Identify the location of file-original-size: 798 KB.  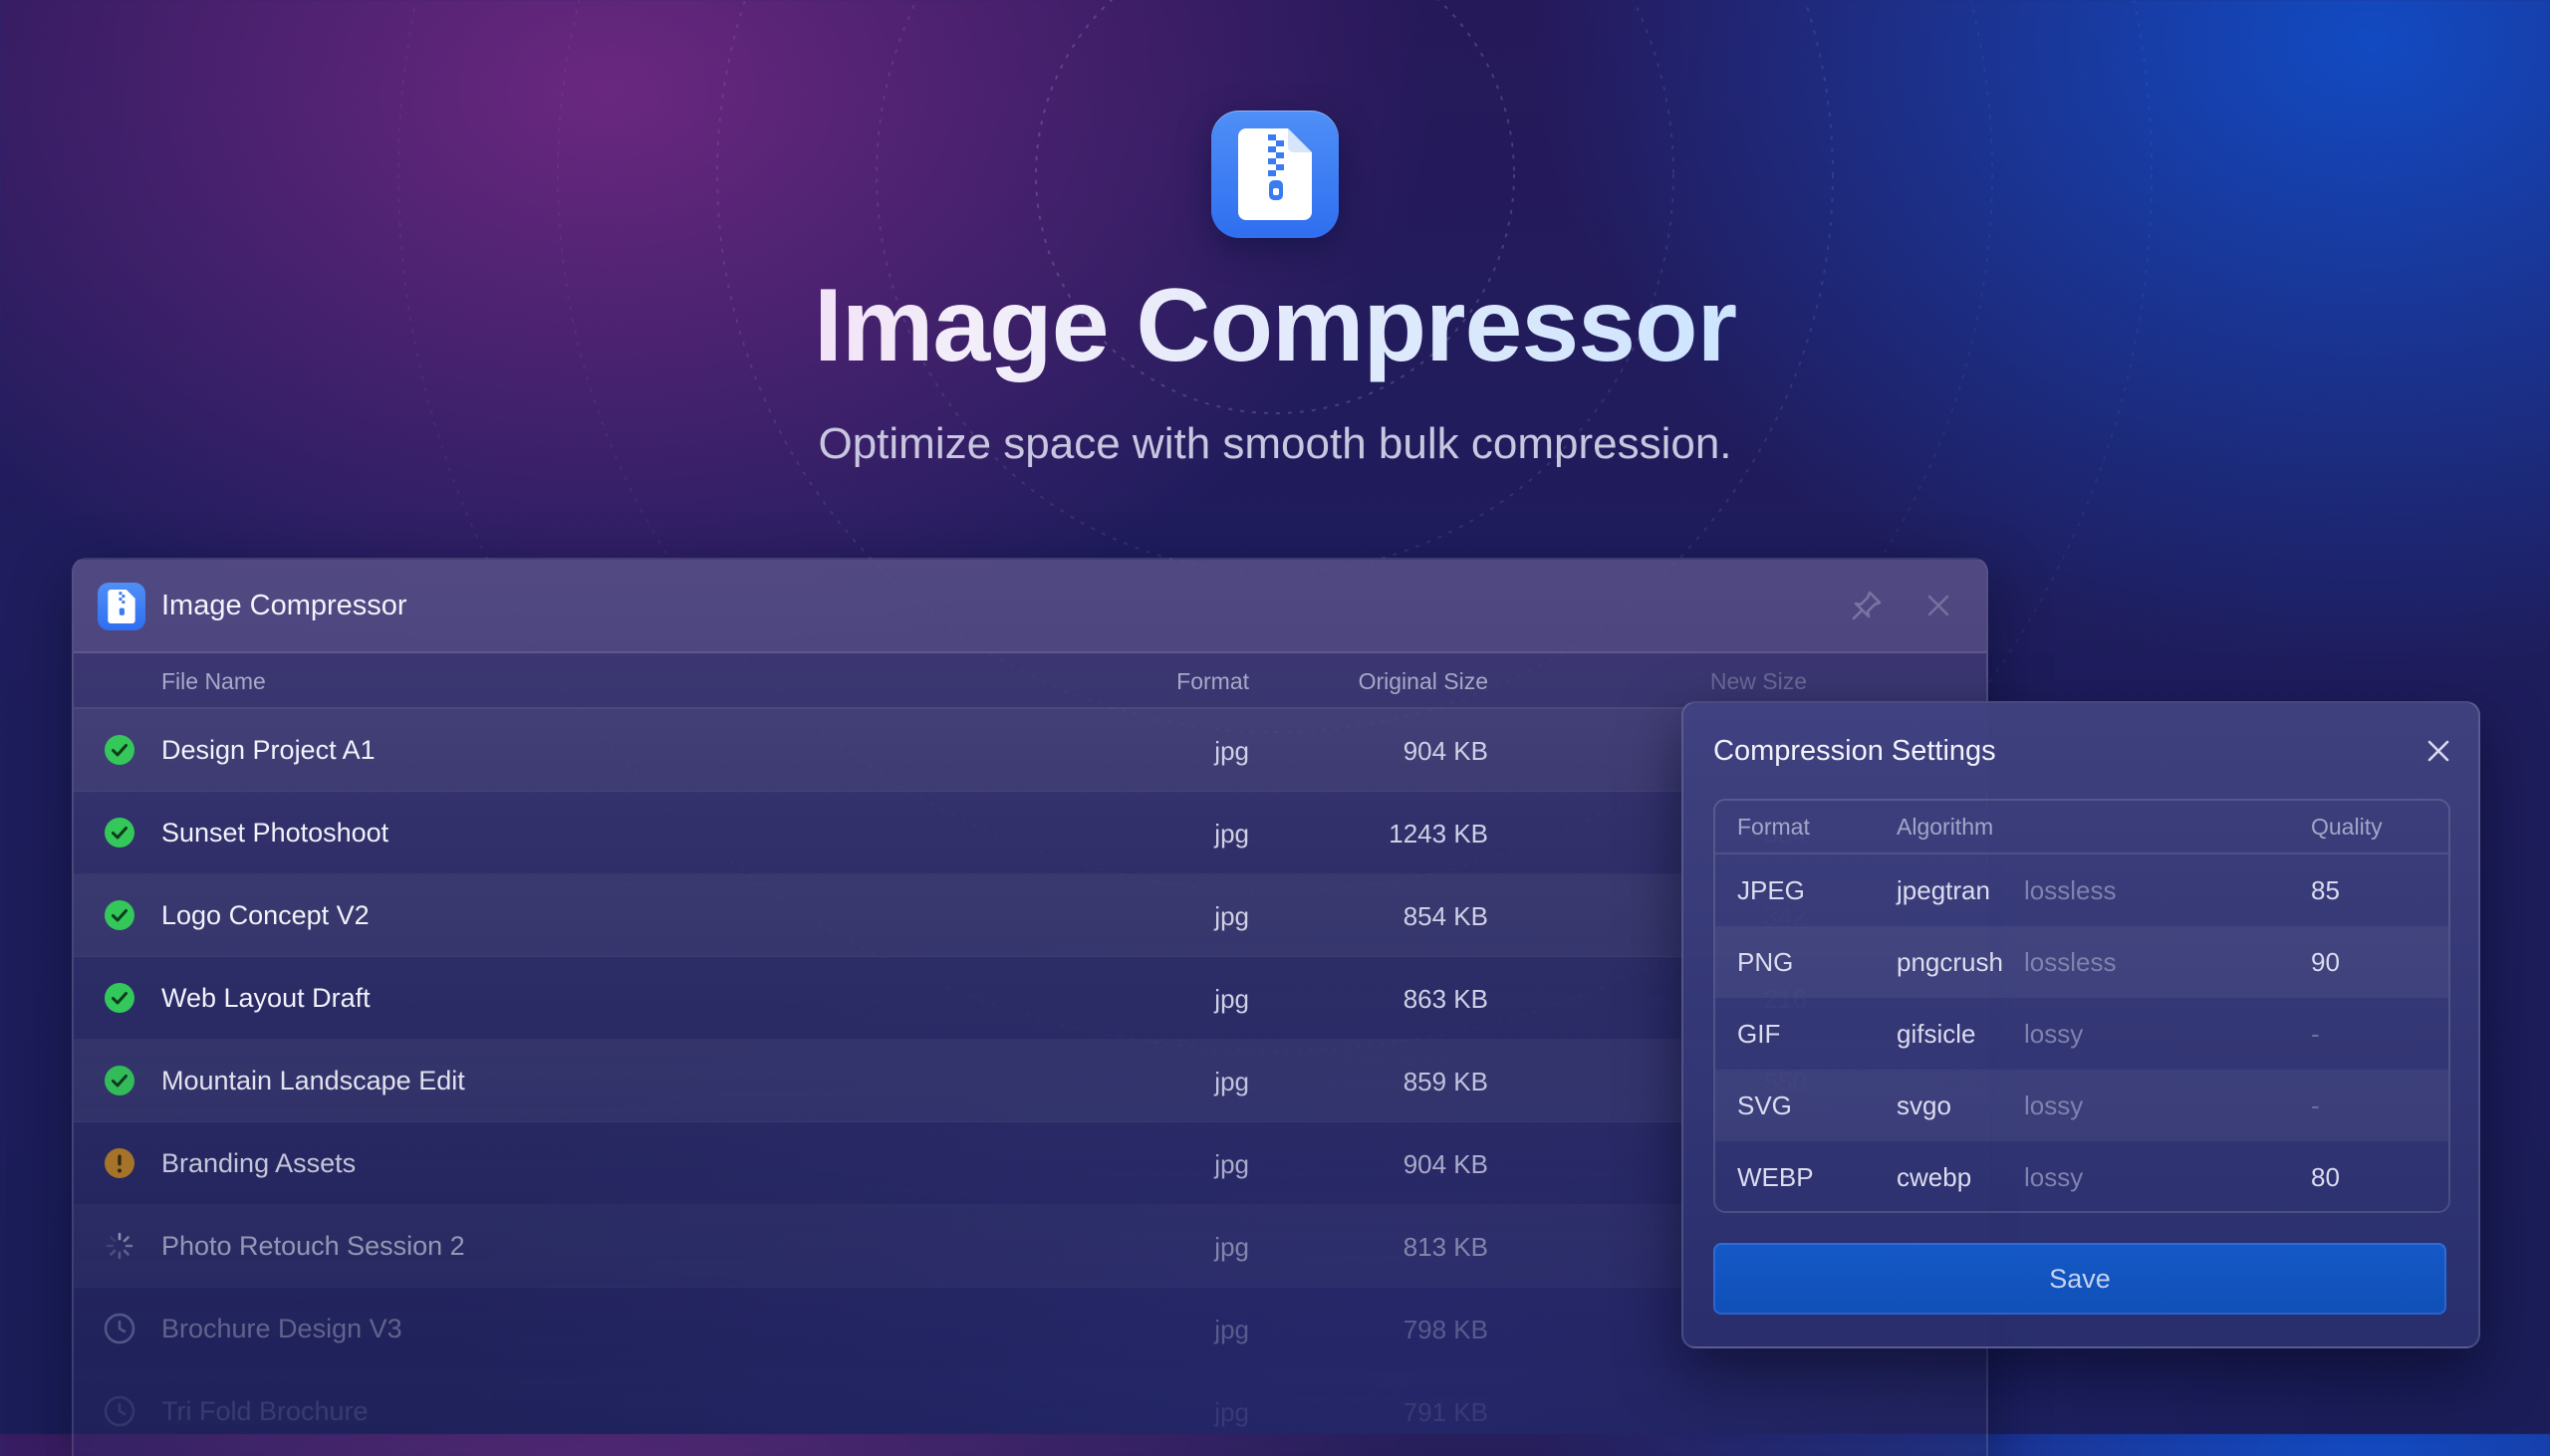
(1445, 1329).